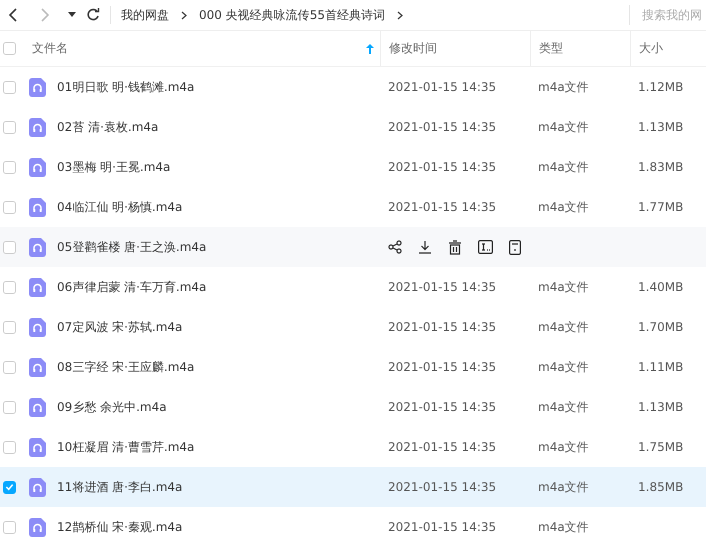 The width and height of the screenshot is (706, 538). What do you see at coordinates (72, 15) in the screenshot?
I see `dropdown-icon` at bounding box center [72, 15].